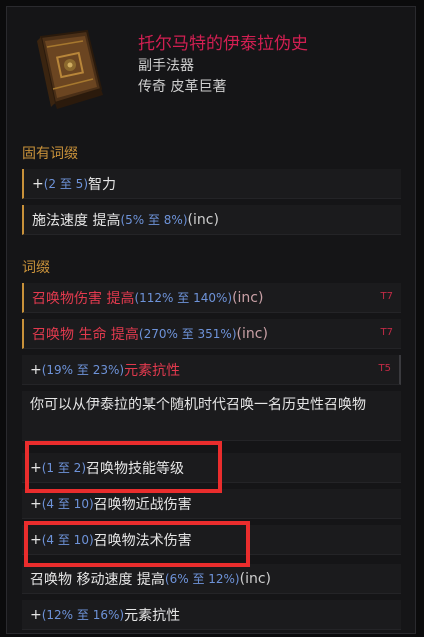 Image resolution: width=424 pixels, height=637 pixels. I want to click on tier-badge: T5, so click(384, 368).